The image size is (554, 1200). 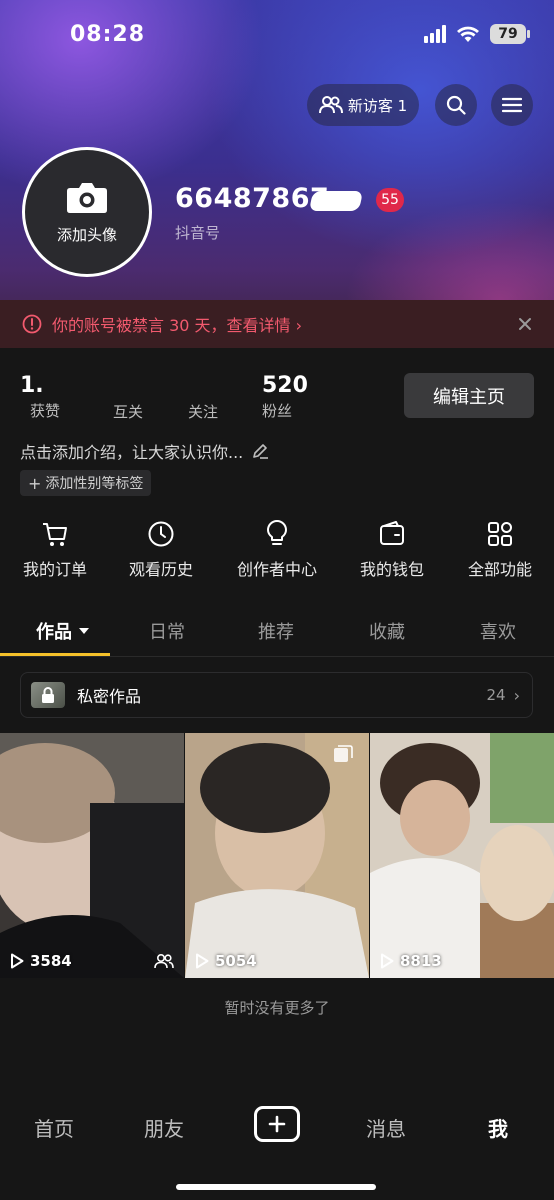 What do you see at coordinates (276, 1187) in the screenshot?
I see `home-indicator` at bounding box center [276, 1187].